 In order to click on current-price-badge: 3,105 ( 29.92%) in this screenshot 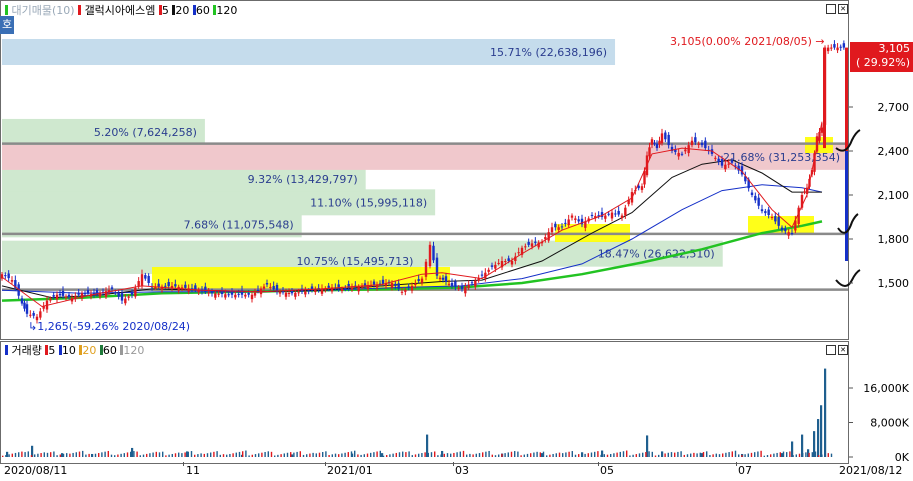, I will do `click(881, 57)`.